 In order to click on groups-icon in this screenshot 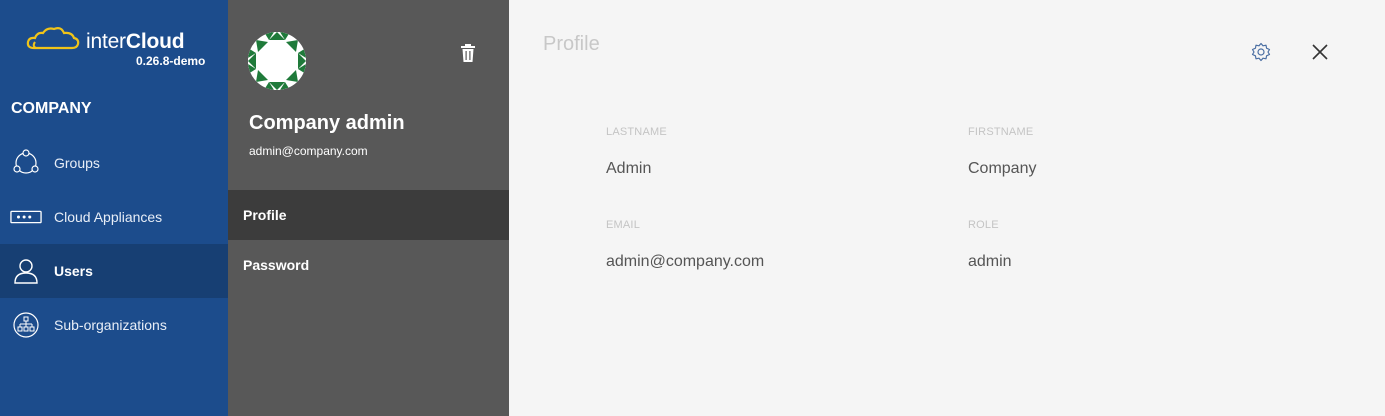, I will do `click(26, 163)`.